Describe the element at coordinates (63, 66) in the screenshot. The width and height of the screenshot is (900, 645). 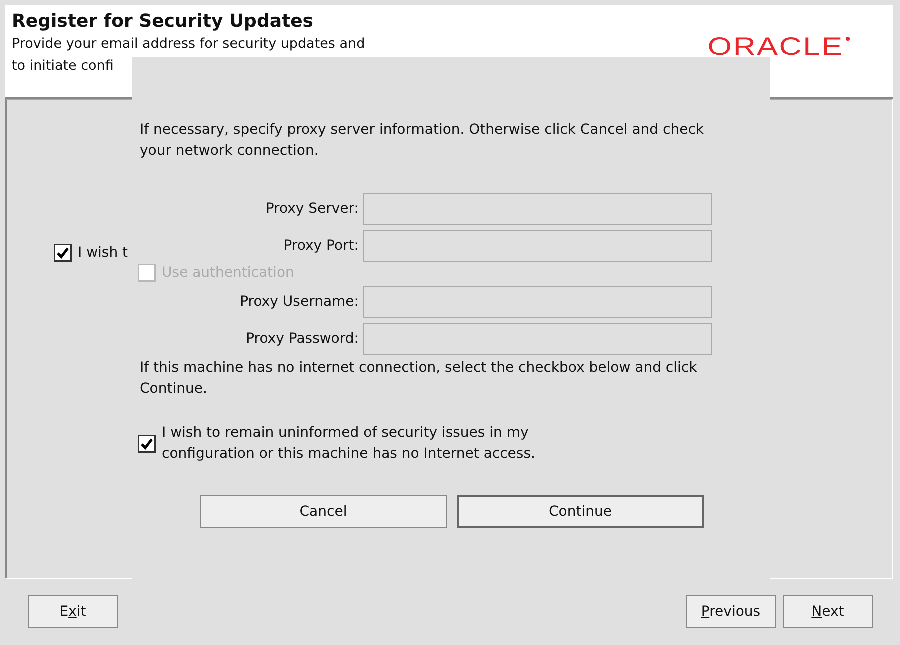
I see `description-line: to initiate confi` at that location.